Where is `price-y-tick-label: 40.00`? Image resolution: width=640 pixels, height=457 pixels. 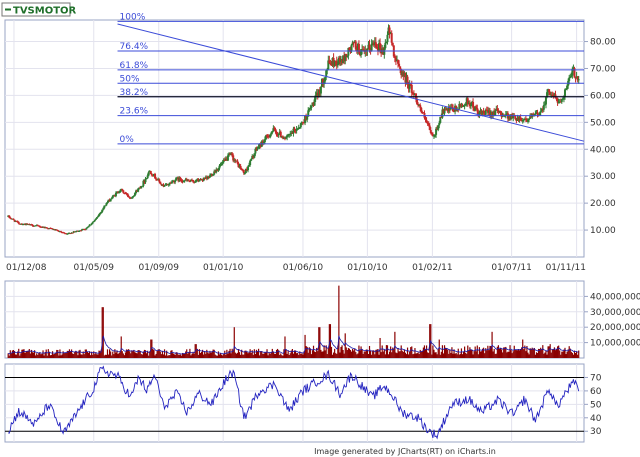 price-y-tick-label: 40.00 is located at coordinates (603, 150).